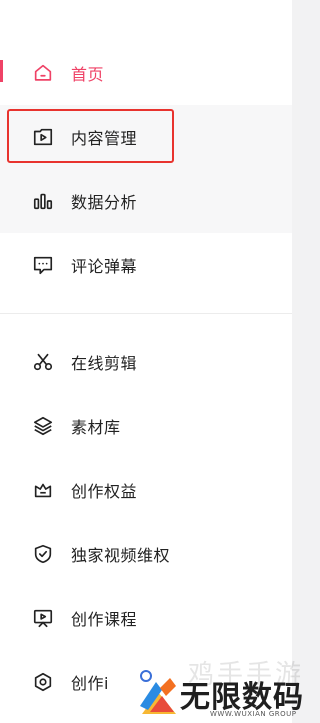 The width and height of the screenshot is (320, 723). I want to click on sidebar-item-creator-courses: 创作课程, so click(146, 618).